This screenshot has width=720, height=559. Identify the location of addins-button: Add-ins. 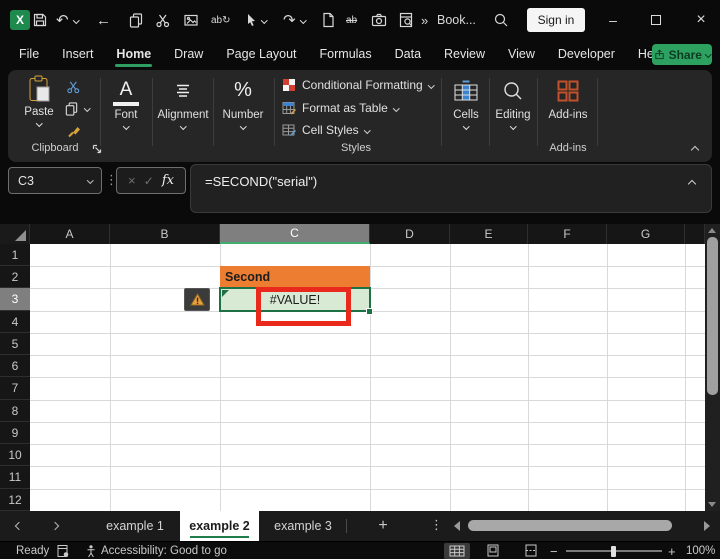
(568, 98).